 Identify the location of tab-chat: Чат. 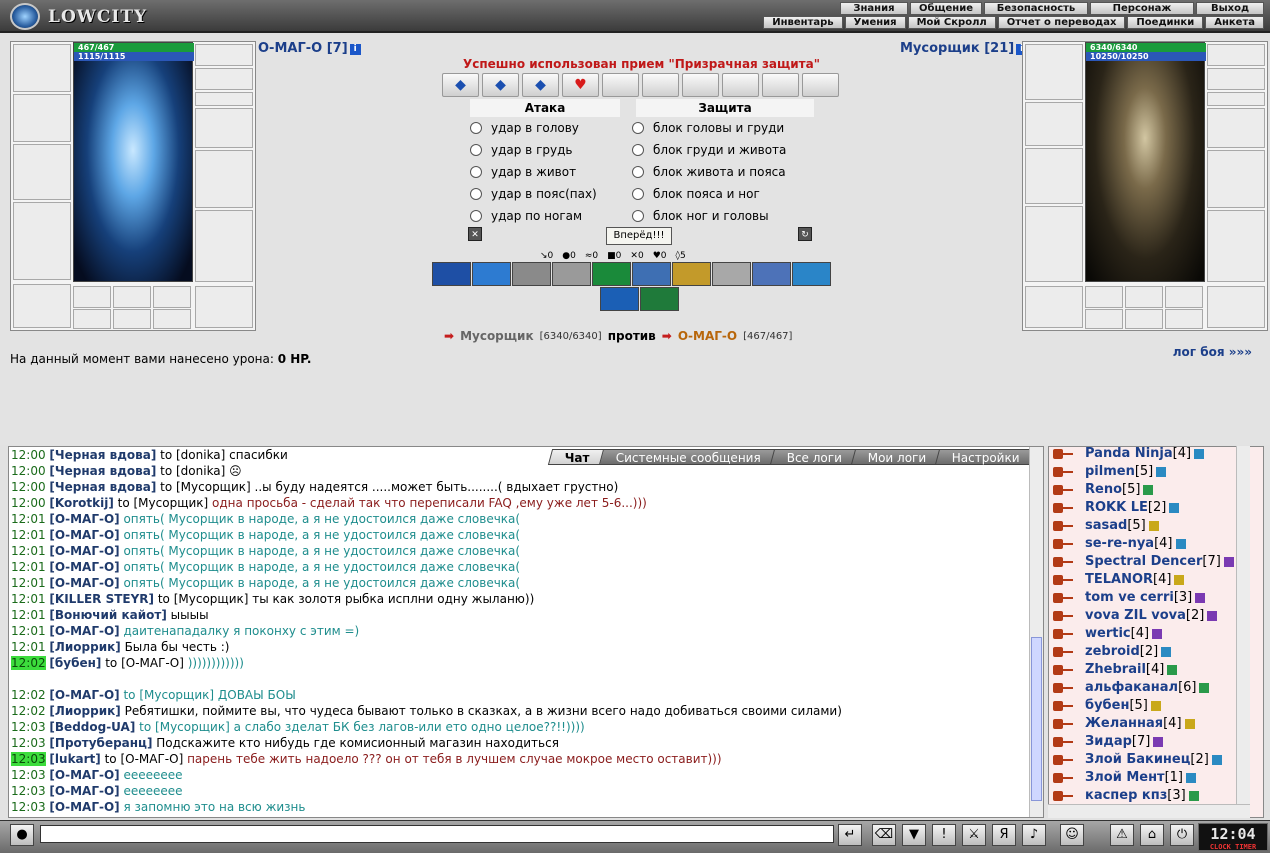
(577, 457).